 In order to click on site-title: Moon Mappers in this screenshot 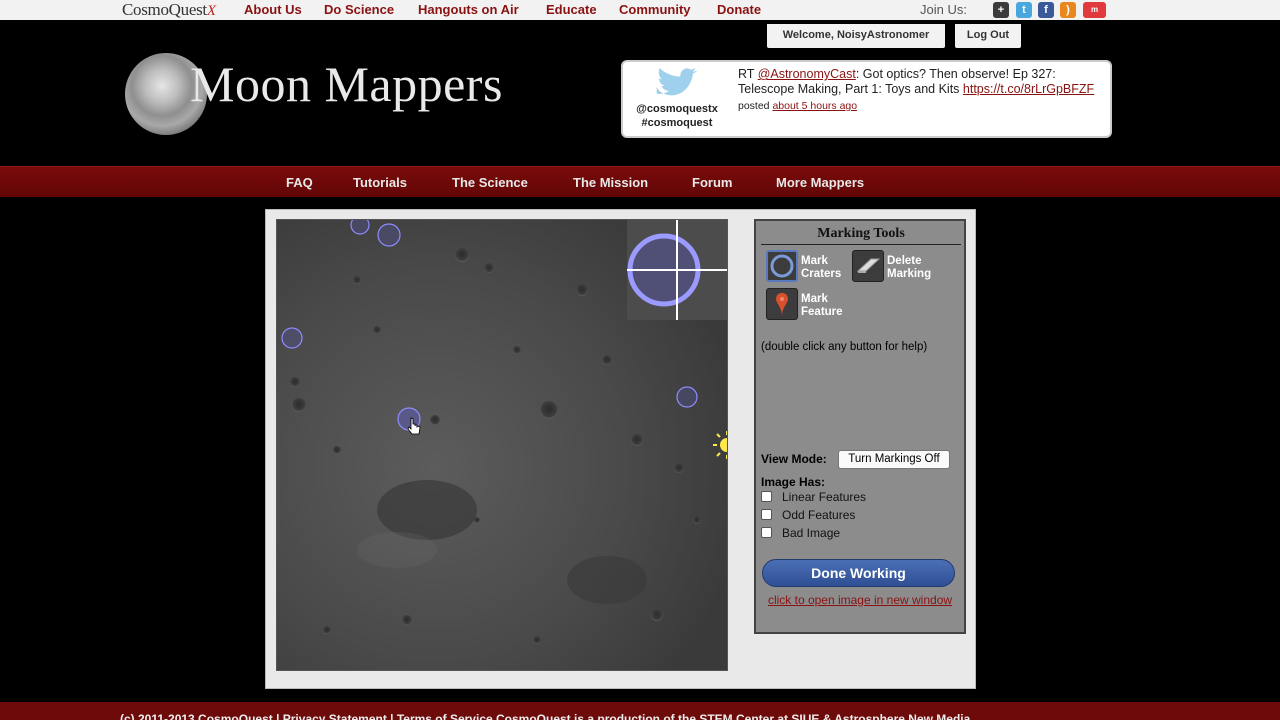, I will do `click(346, 84)`.